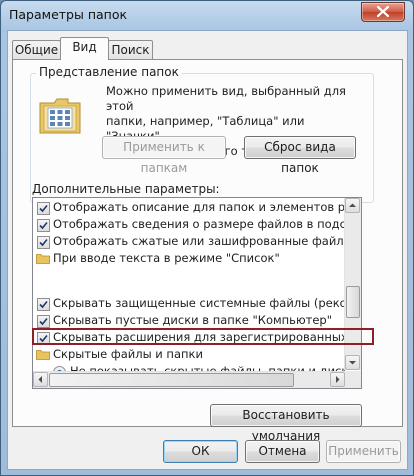 This screenshot has height=476, width=414. Describe the element at coordinates (84, 48) in the screenshot. I see `tab-view: Вид` at that location.